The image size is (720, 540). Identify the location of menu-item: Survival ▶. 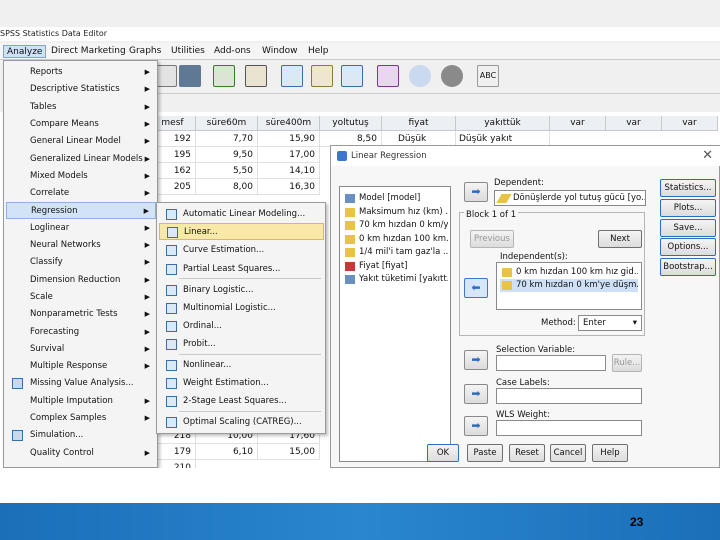
(81, 349).